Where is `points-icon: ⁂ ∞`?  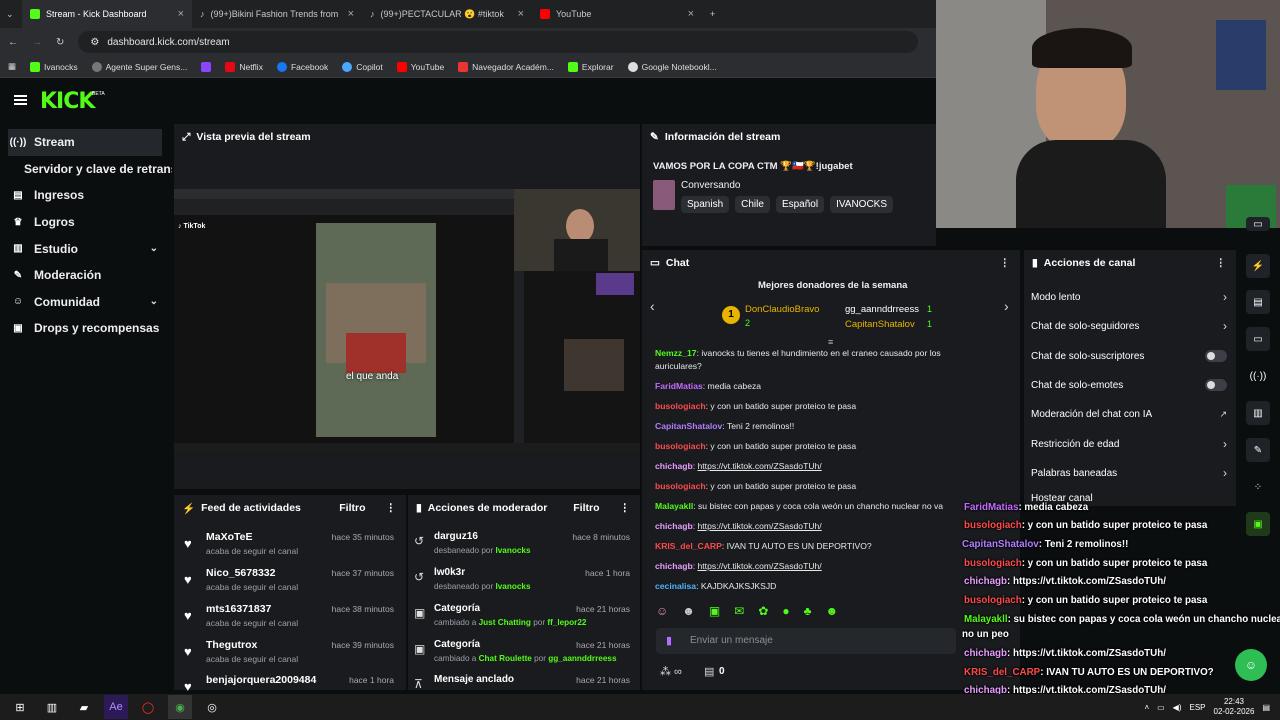 points-icon: ⁂ ∞ is located at coordinates (671, 671).